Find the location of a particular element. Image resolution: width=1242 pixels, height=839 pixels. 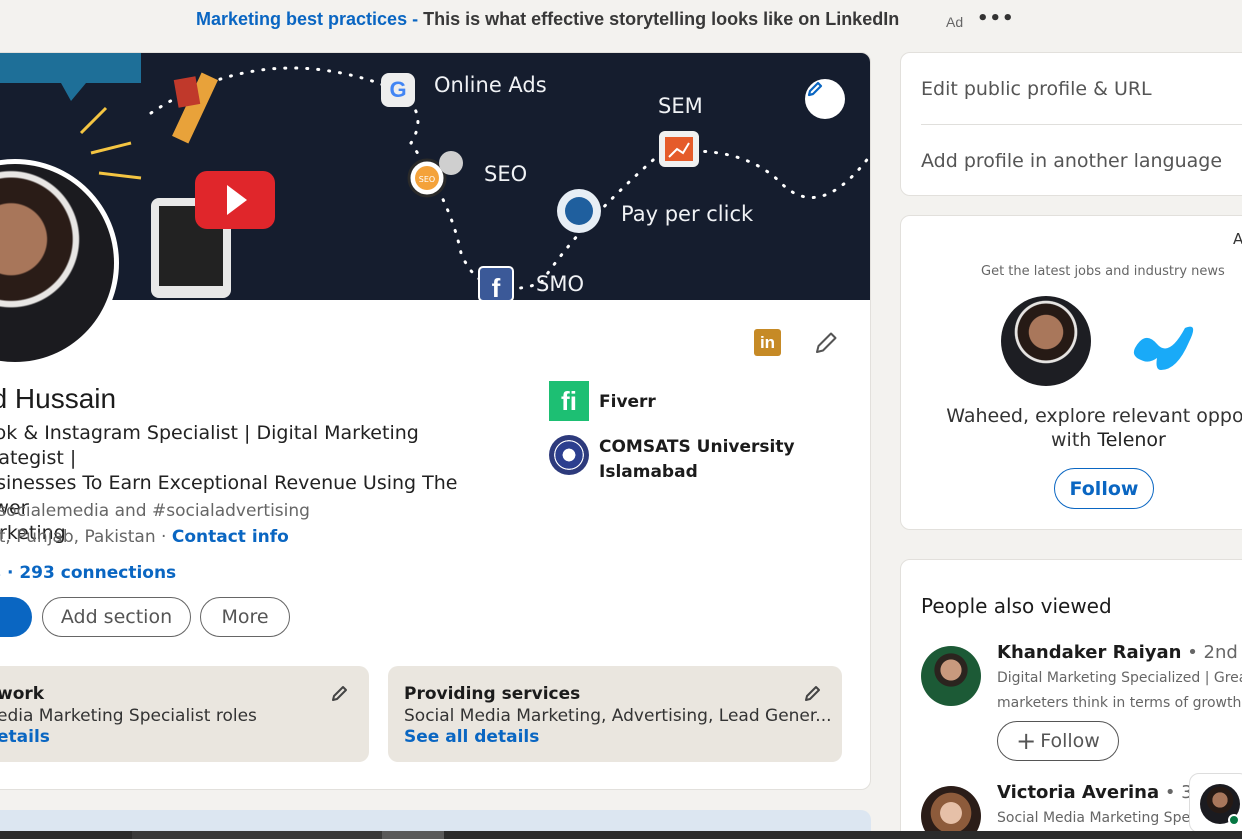

seo-badge-glyph: SEO is located at coordinates (427, 179).